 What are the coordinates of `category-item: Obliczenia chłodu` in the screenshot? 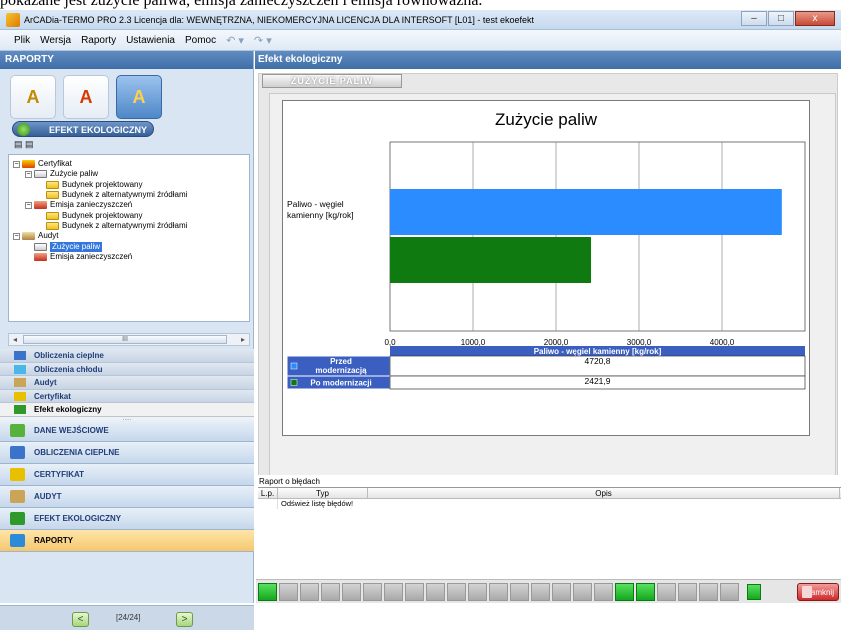 It's located at (127, 369).